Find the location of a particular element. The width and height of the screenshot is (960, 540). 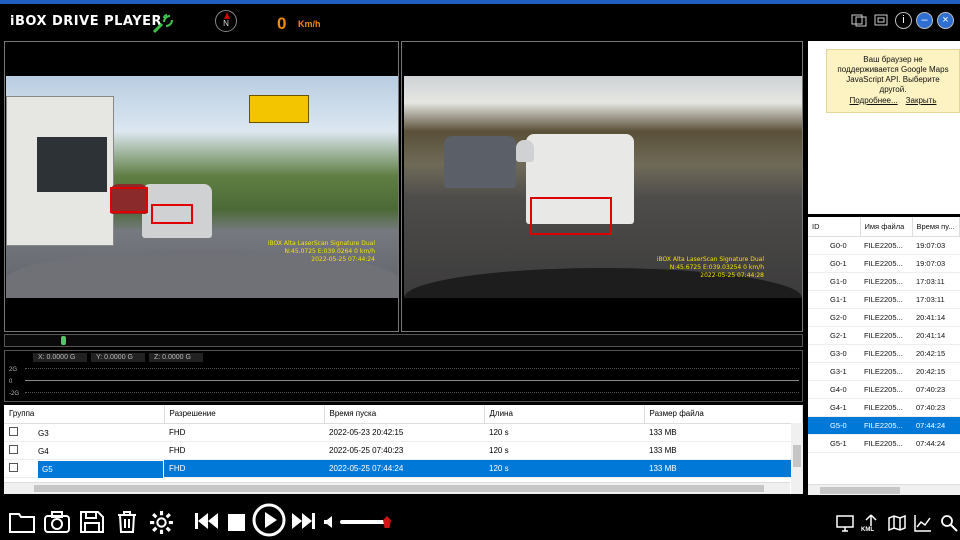

list-cell-id: G3-0 is located at coordinates (834, 353).